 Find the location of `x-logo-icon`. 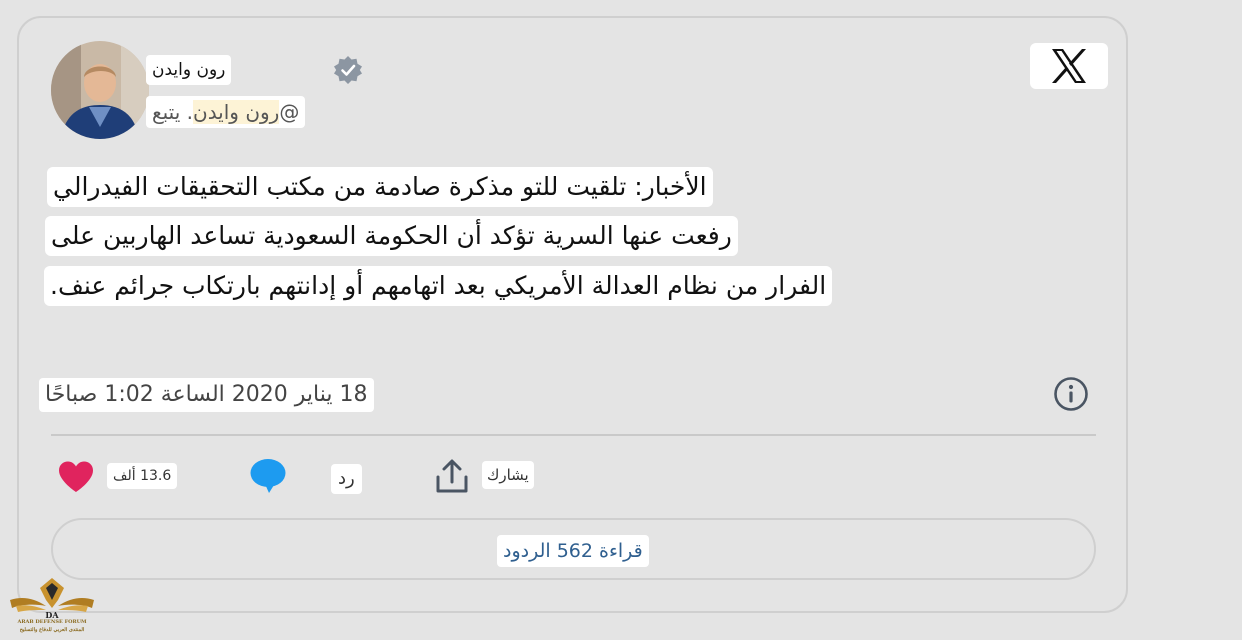

x-logo-icon is located at coordinates (1069, 66).